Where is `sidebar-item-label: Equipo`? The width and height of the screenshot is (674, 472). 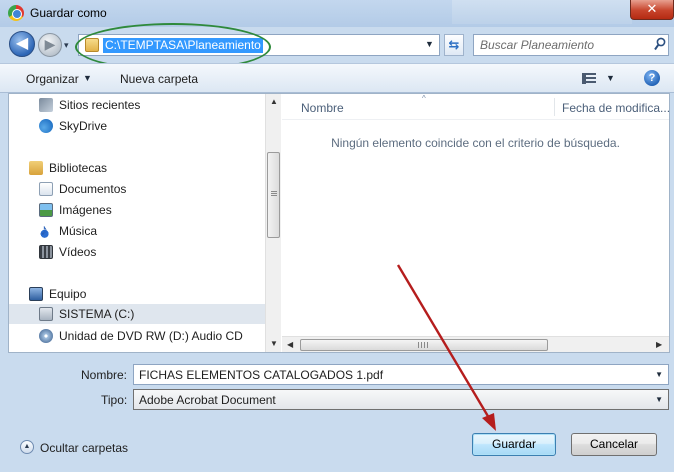
sidebar-item-label: Equipo is located at coordinates (68, 294).